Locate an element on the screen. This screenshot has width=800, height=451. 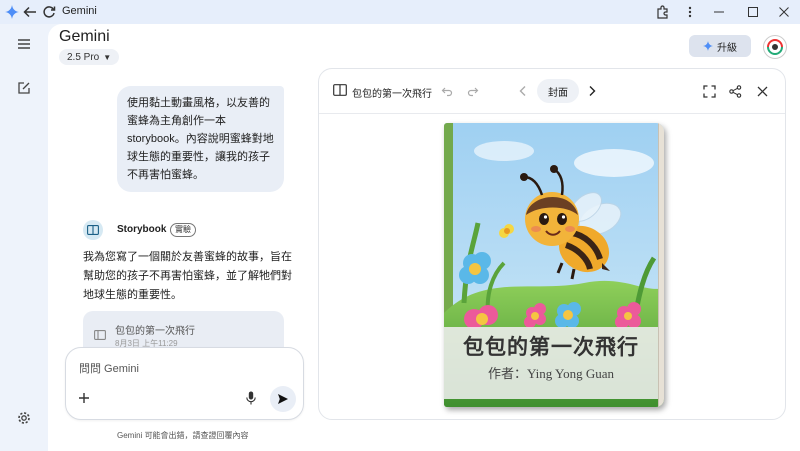
upgrade-button: 升級 is located at coordinates (720, 46).